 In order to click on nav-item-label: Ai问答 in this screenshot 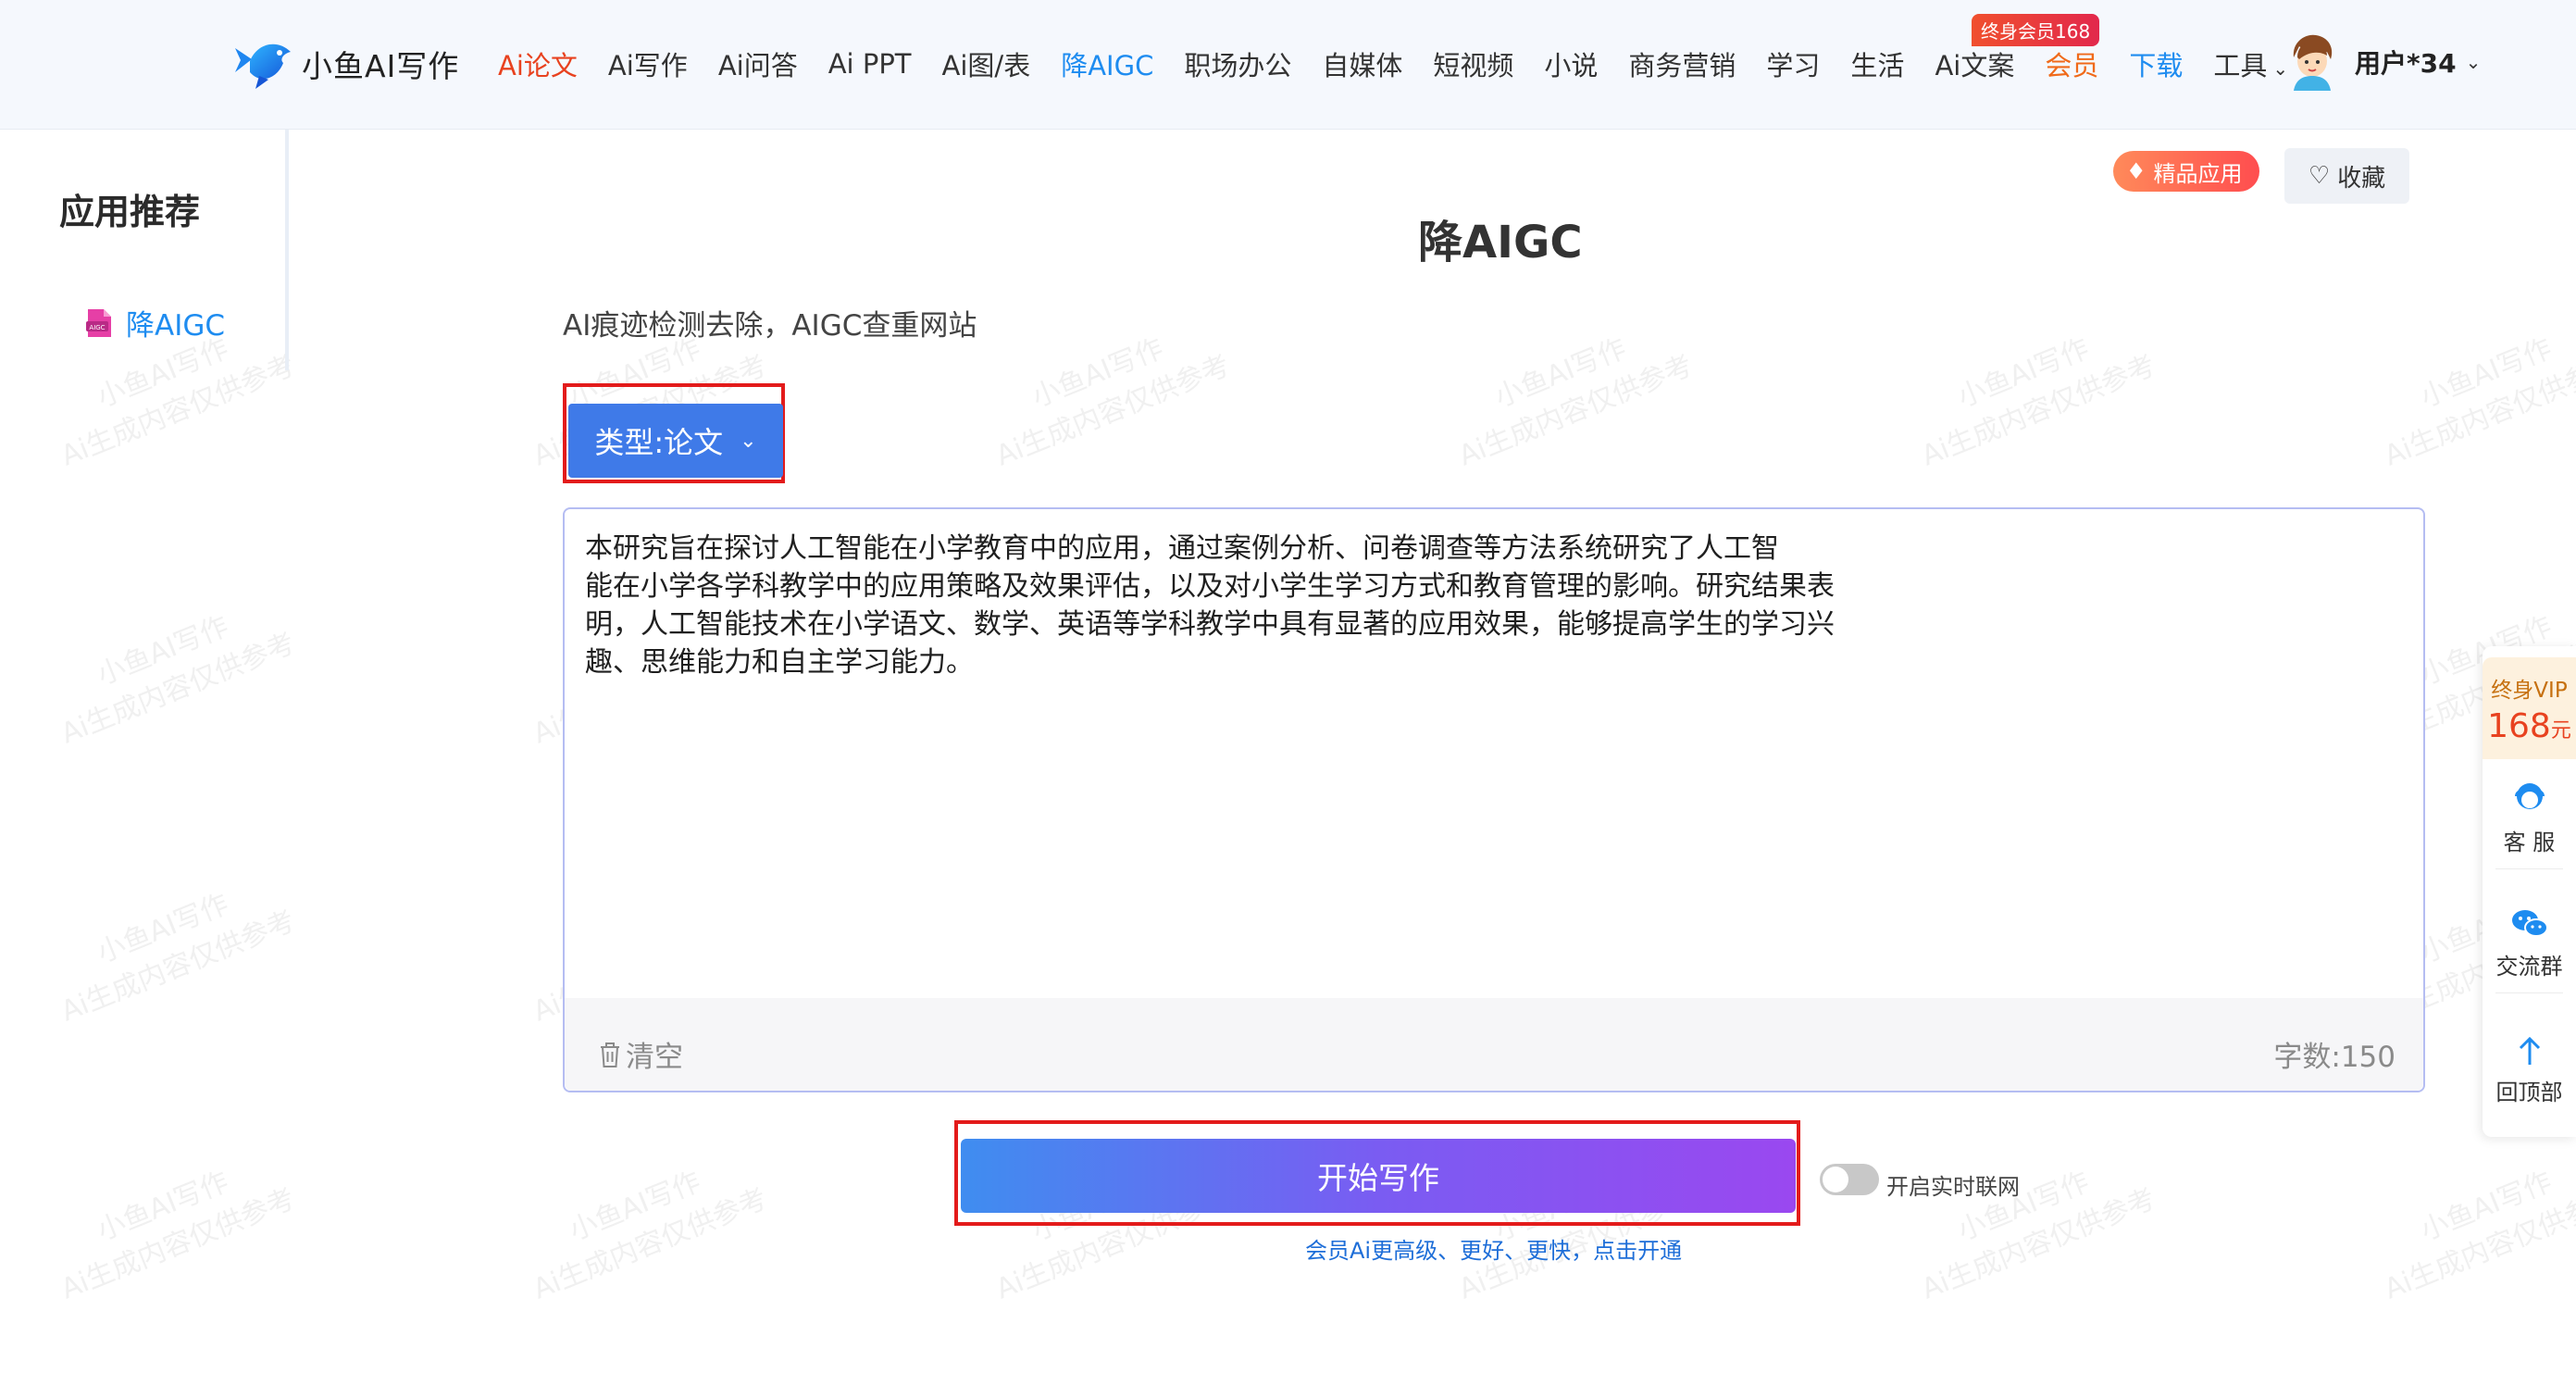, I will do `click(757, 65)`.